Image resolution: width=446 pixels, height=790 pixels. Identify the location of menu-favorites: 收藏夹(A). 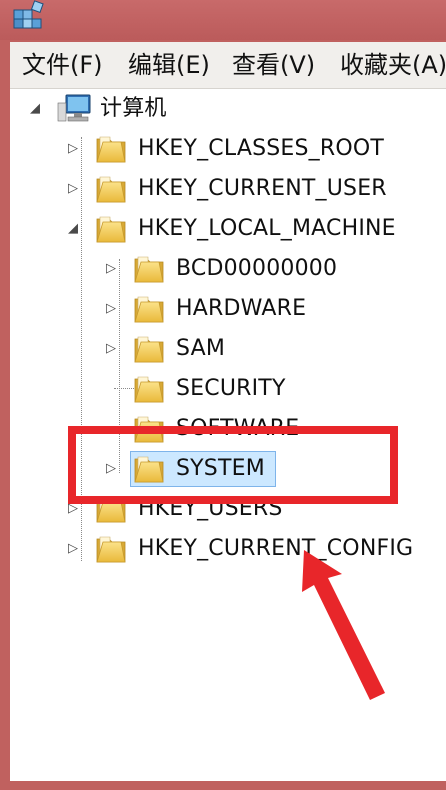
(393, 65).